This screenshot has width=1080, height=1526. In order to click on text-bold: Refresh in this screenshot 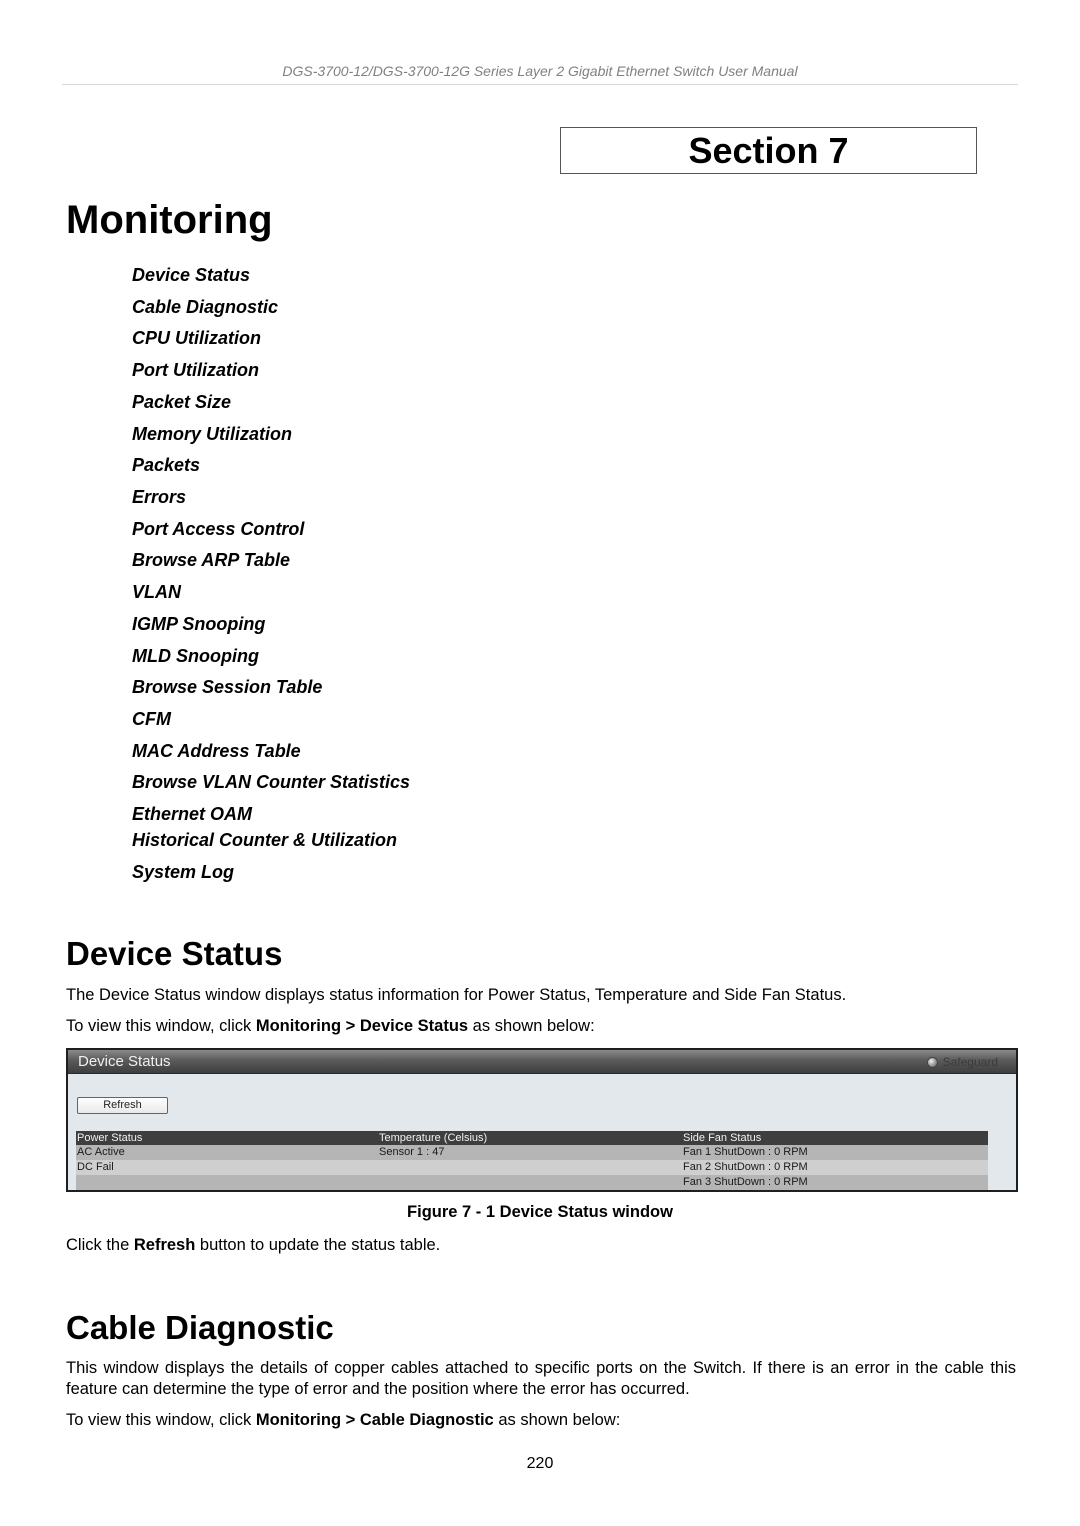, I will do `click(164, 1245)`.